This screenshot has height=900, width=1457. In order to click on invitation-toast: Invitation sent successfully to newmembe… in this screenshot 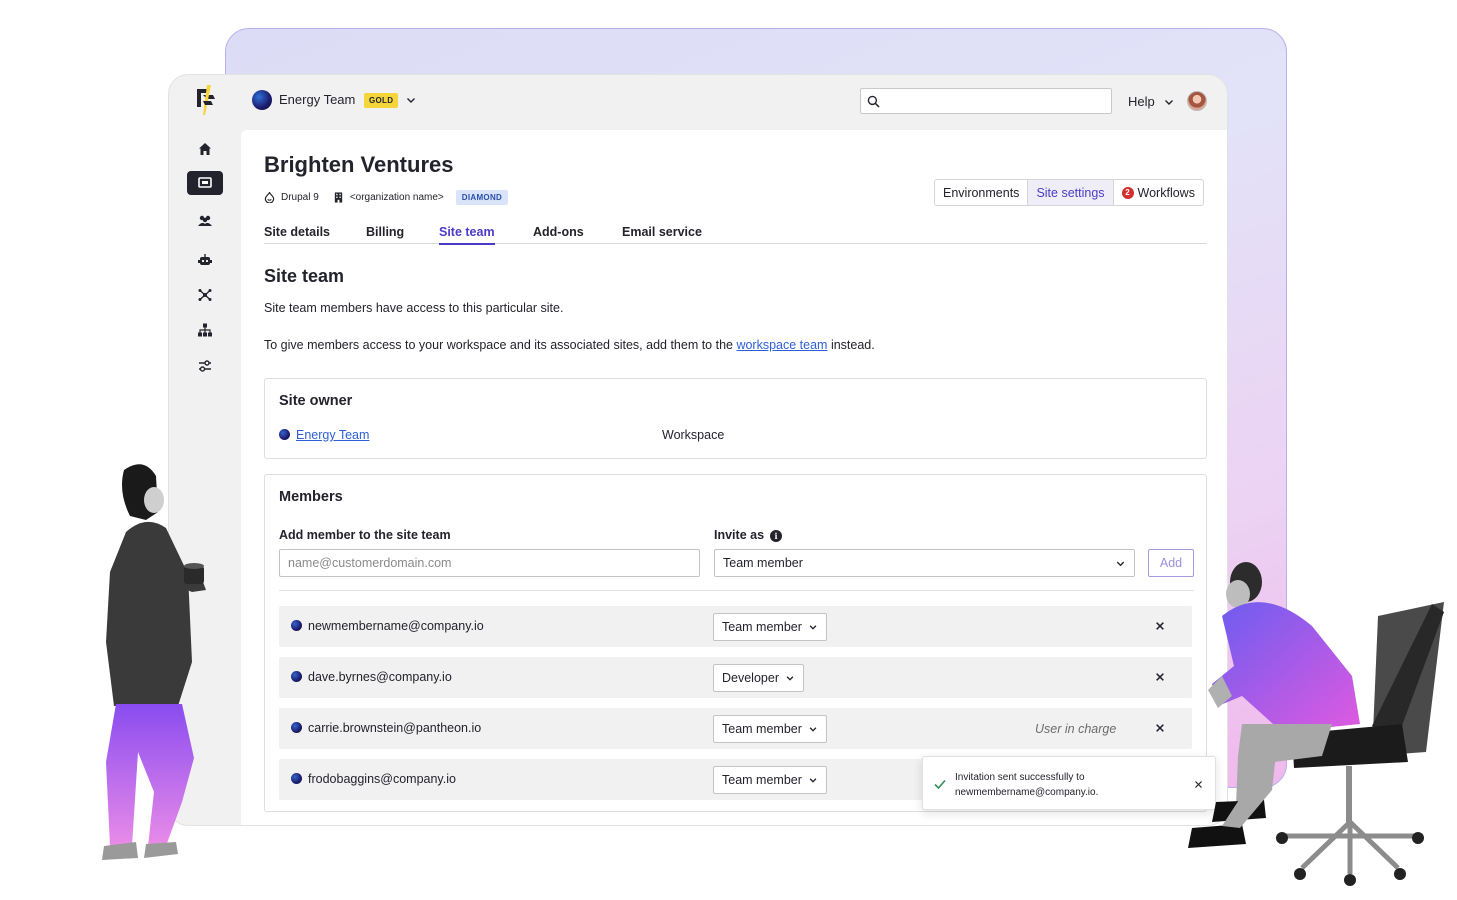, I will do `click(1069, 783)`.